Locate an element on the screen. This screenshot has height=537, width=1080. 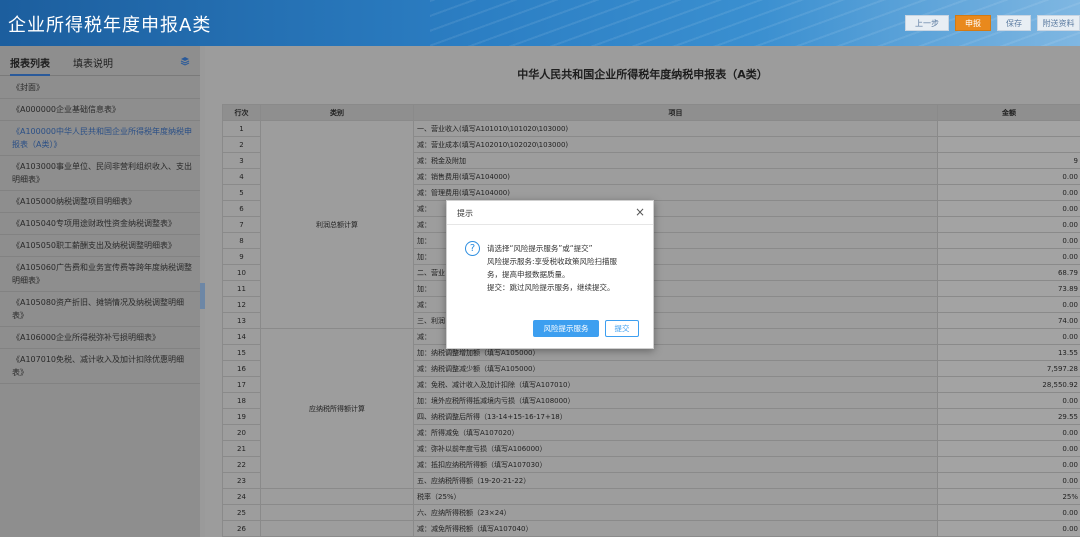
tab-report-list: 报表列表 is located at coordinates (30, 65).